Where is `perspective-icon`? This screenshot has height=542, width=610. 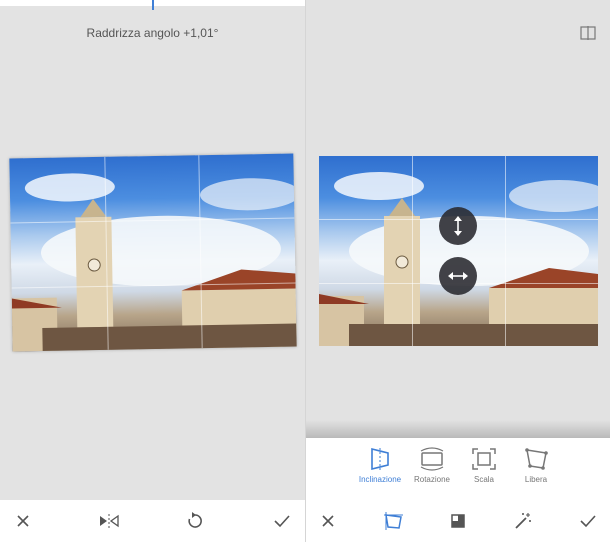 perspective-icon is located at coordinates (393, 521).